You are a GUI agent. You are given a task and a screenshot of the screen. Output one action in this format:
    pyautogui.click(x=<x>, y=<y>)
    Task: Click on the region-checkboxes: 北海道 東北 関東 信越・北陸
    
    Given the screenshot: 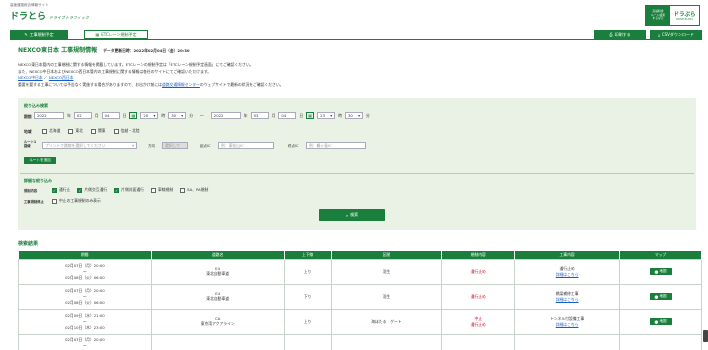 What is the action you would take?
    pyautogui.click(x=91, y=131)
    